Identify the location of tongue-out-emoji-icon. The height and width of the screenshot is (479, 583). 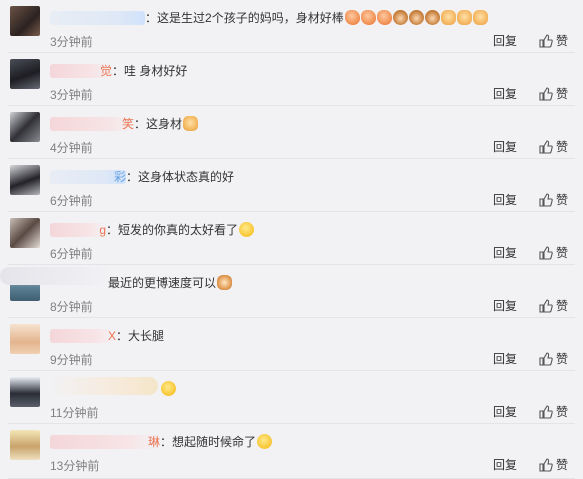
(265, 441).